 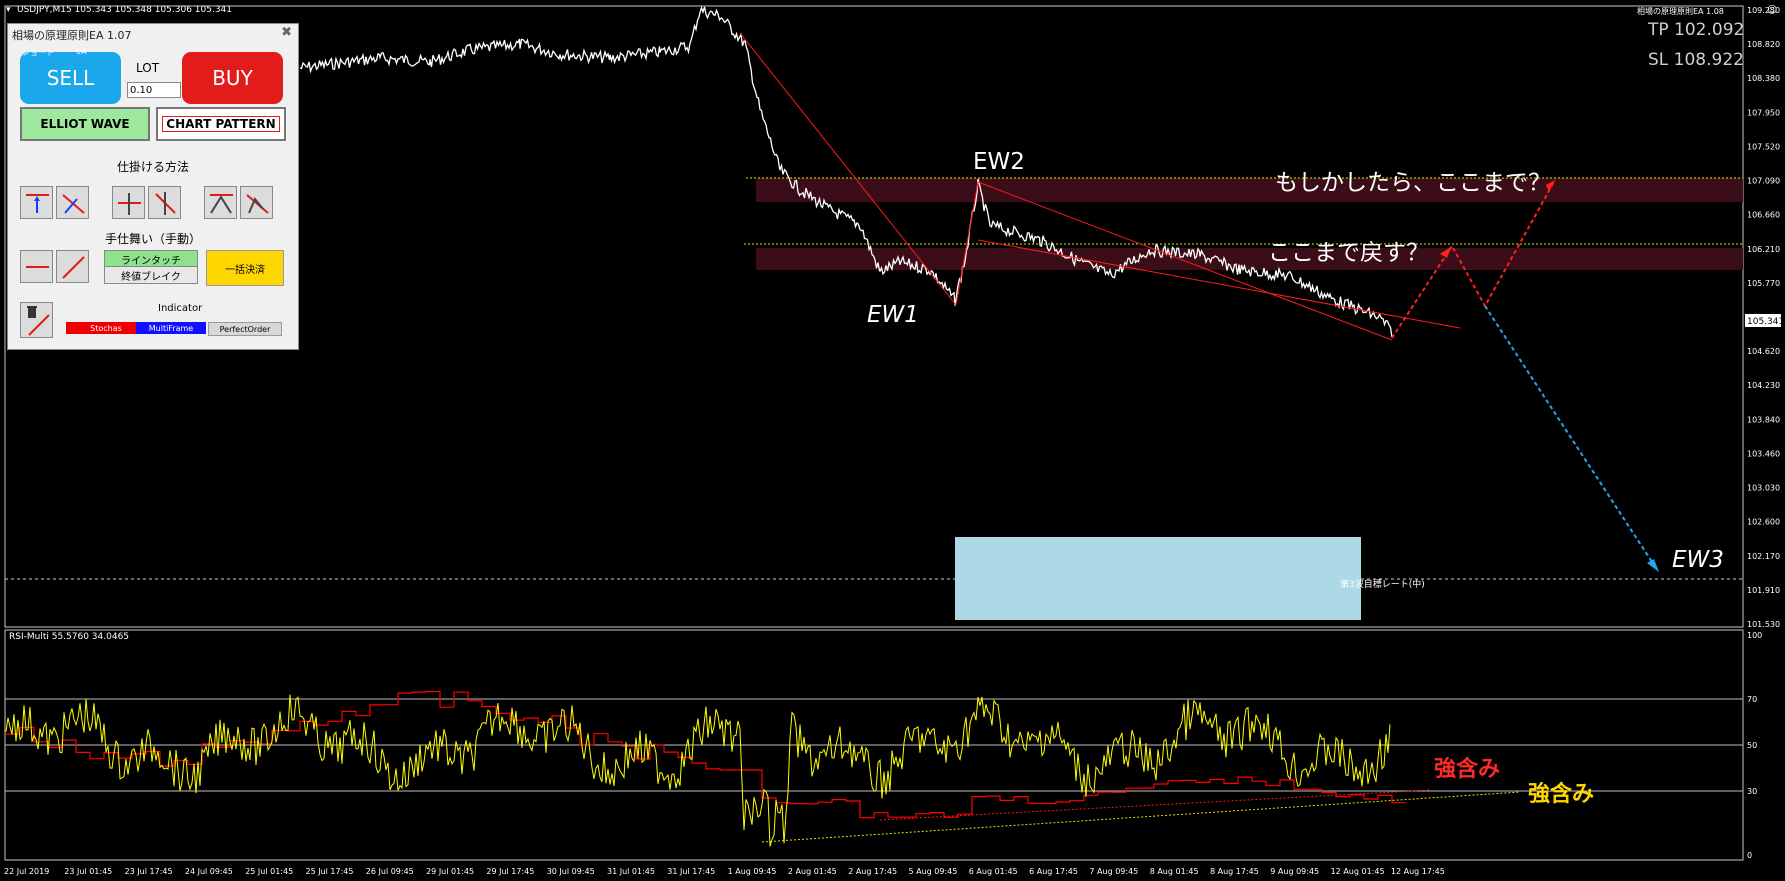 What do you see at coordinates (1763, 522) in the screenshot?
I see `price-axis-label: 102.600` at bounding box center [1763, 522].